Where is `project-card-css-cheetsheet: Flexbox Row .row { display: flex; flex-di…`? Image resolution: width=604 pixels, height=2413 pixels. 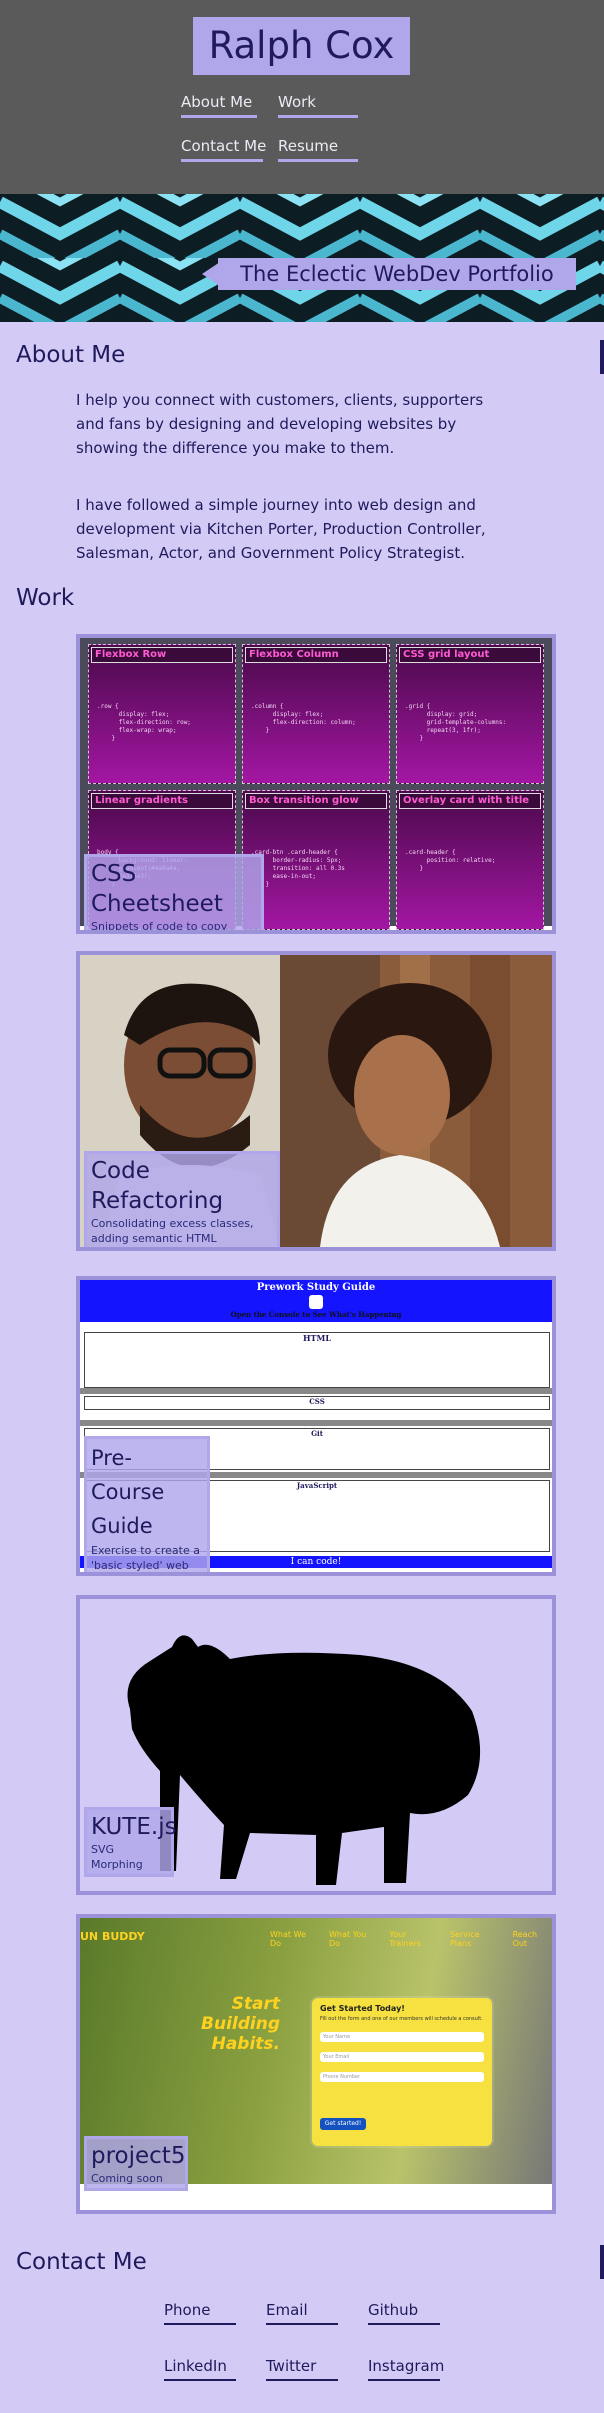
project-card-css-cheetsheet: Flexbox Row .row { display: flex; flex-di… is located at coordinates (316, 784).